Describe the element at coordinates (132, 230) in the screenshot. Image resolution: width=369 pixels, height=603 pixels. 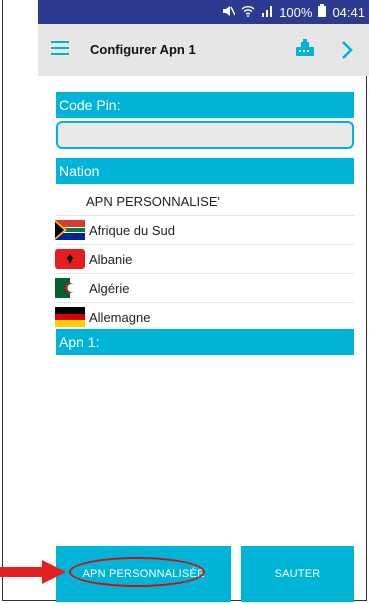
I see `list-item-label: Afrique du Sud` at that location.